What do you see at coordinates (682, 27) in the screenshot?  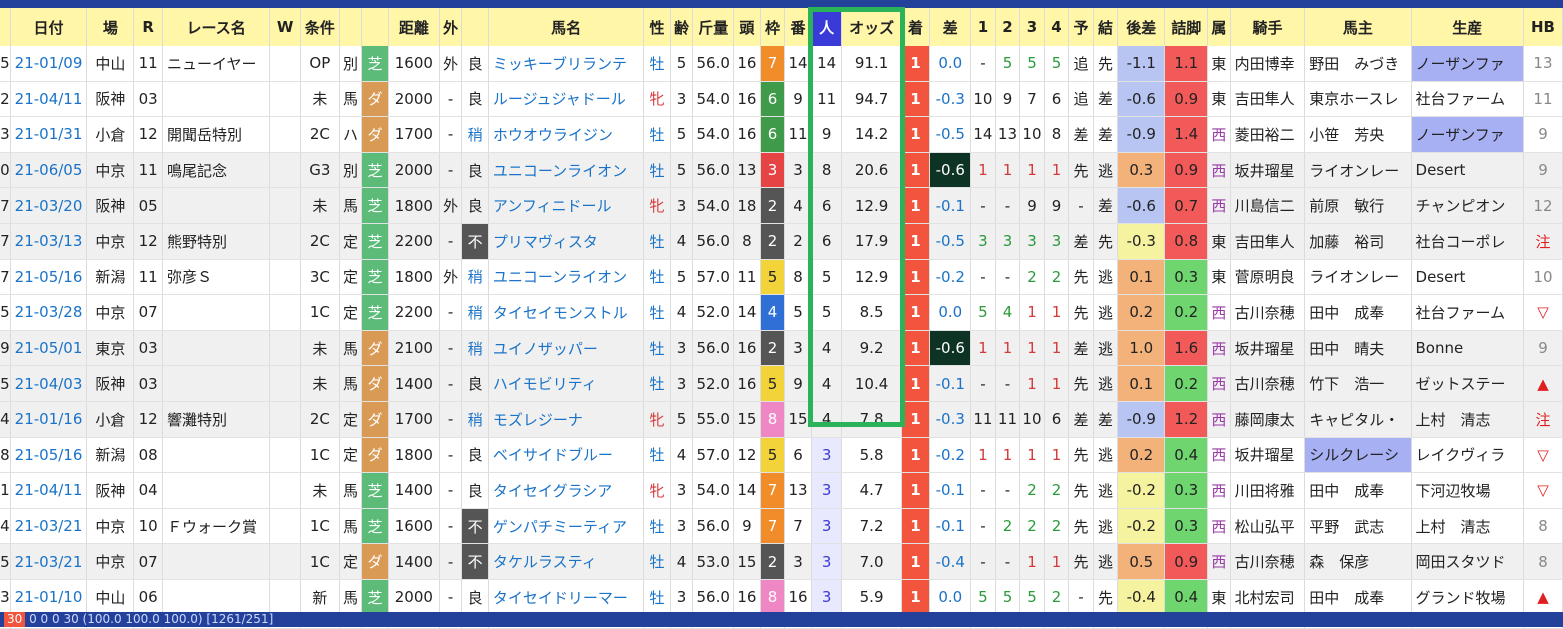 I see `column-header-14: 齢` at bounding box center [682, 27].